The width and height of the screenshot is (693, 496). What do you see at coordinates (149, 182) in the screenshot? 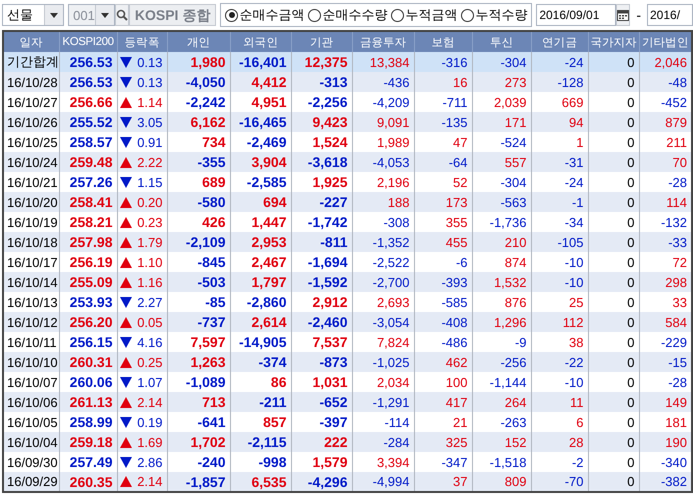
I see `change-value: 1.15` at bounding box center [149, 182].